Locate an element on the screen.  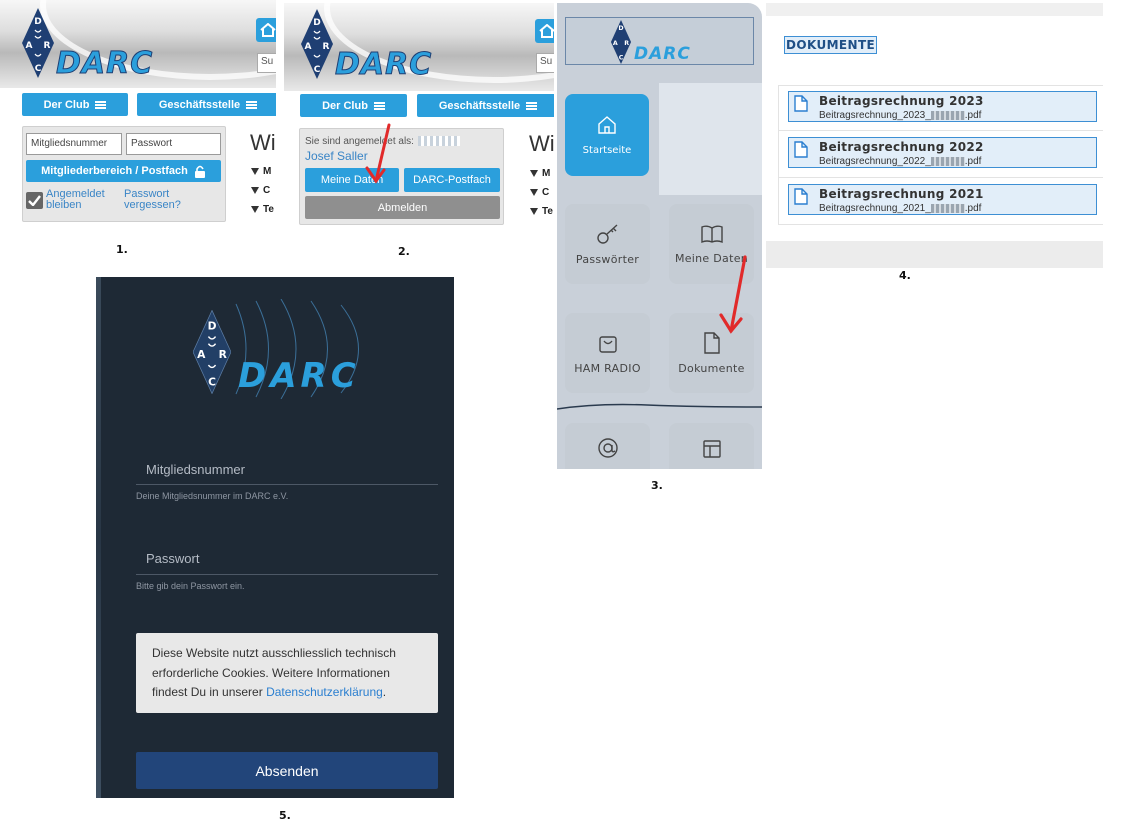
filename-prefix: Beitragsrechnung_2023_ is located at coordinates (875, 115).